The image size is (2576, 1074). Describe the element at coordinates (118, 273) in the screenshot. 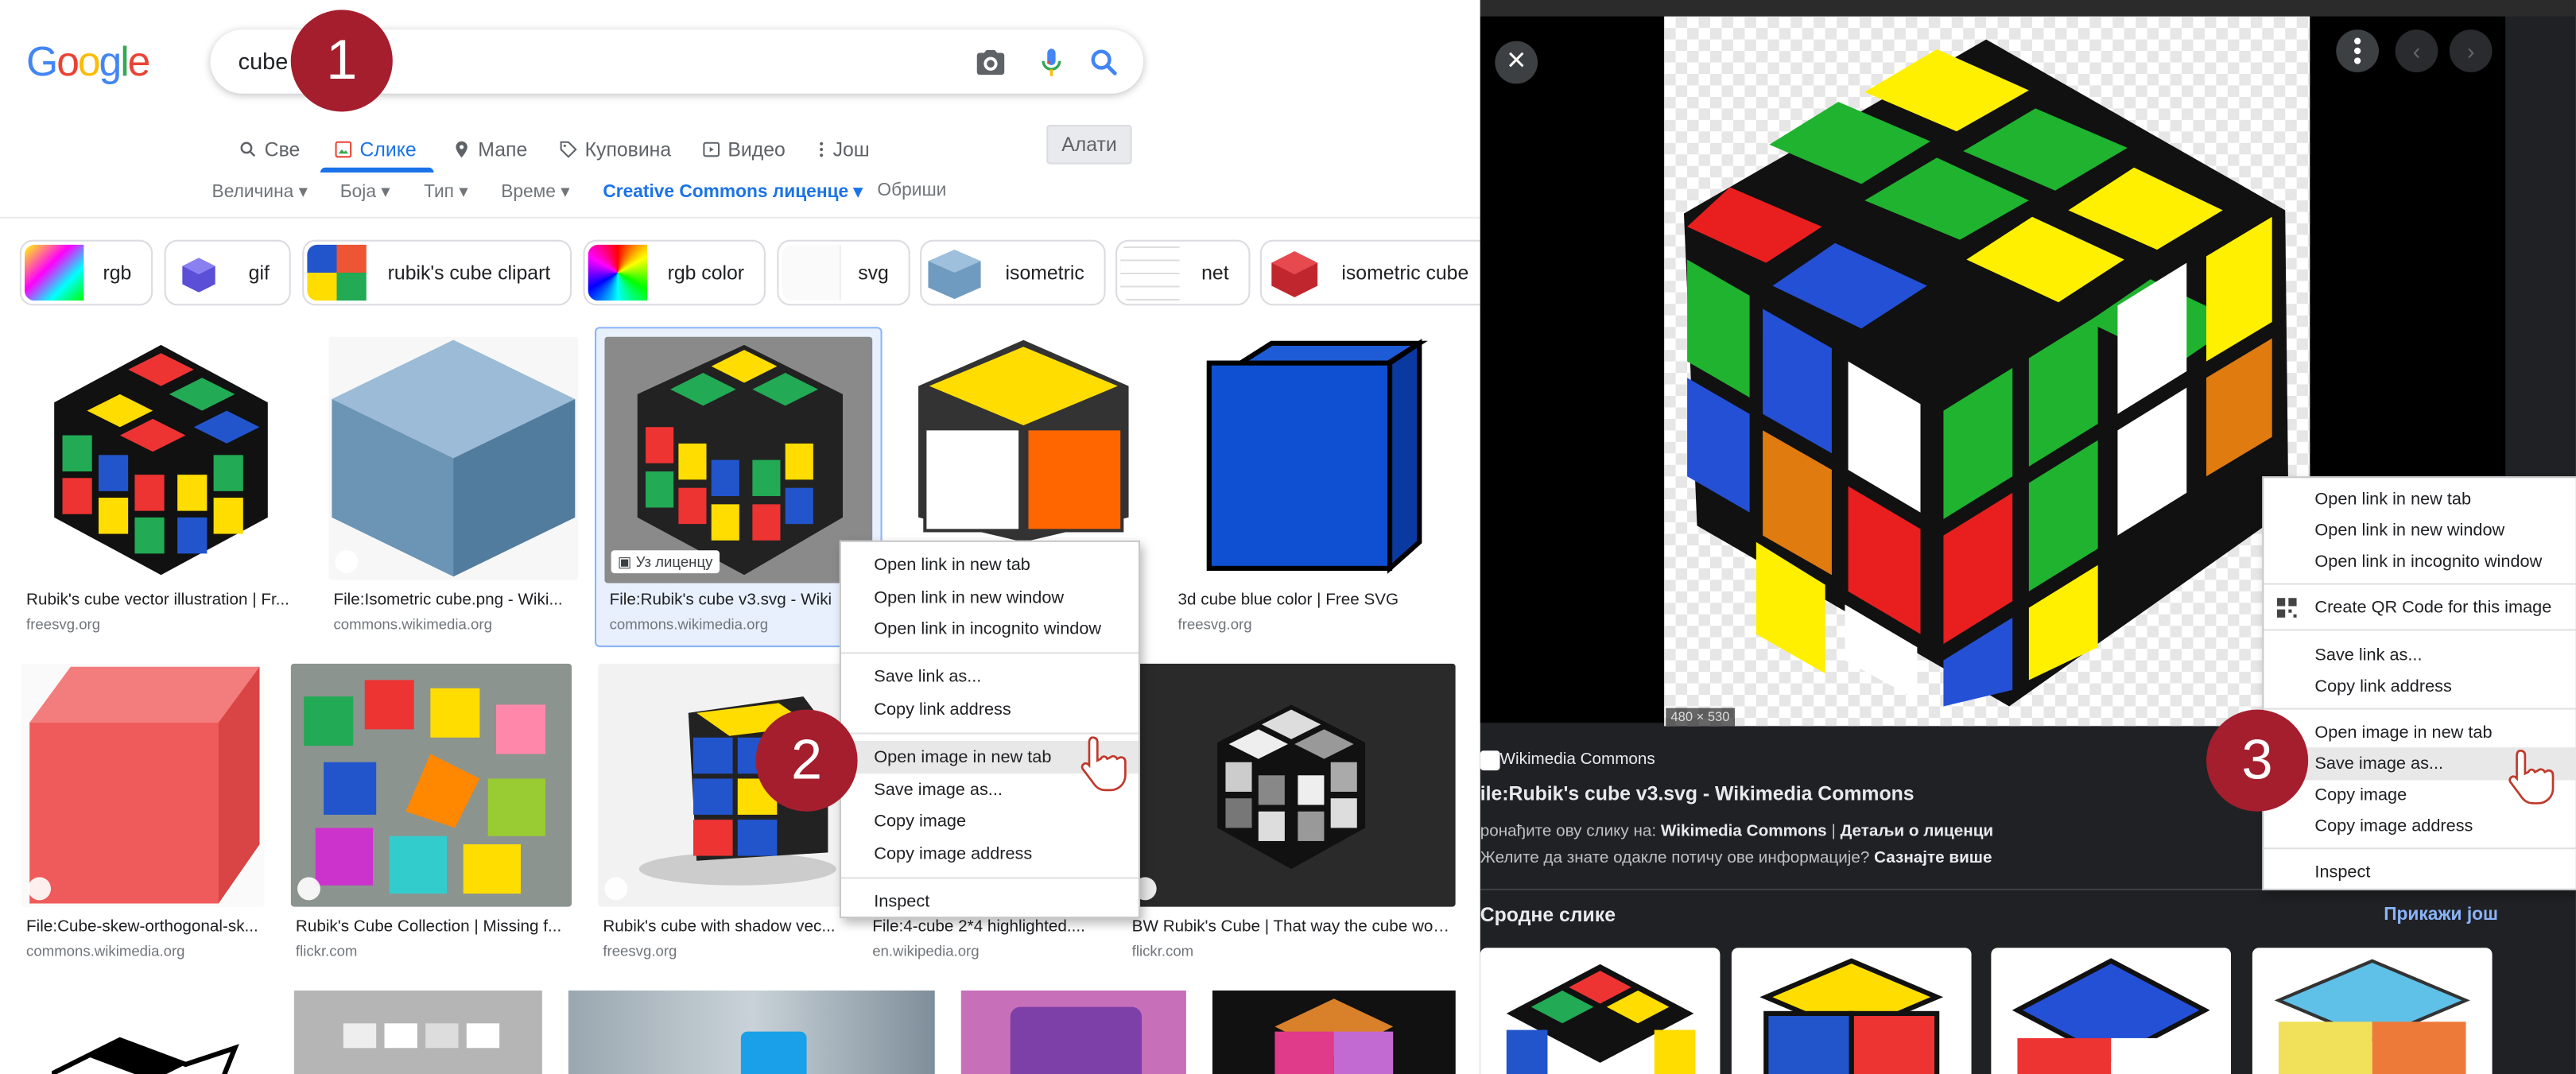

I see `chip-label: rgb` at that location.